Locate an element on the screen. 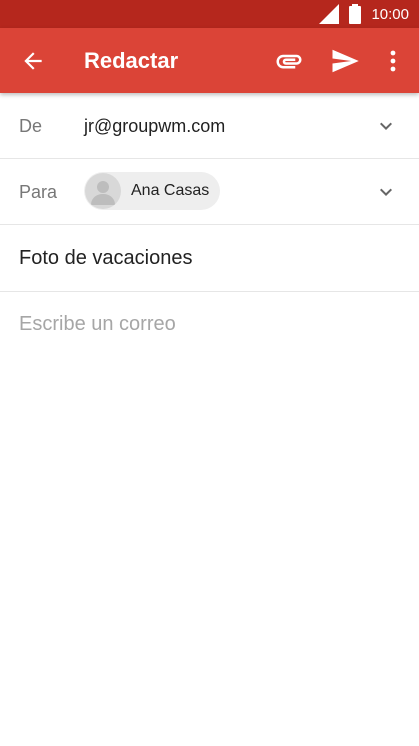  subject-field: Foto de vacaciones is located at coordinates (105, 258).